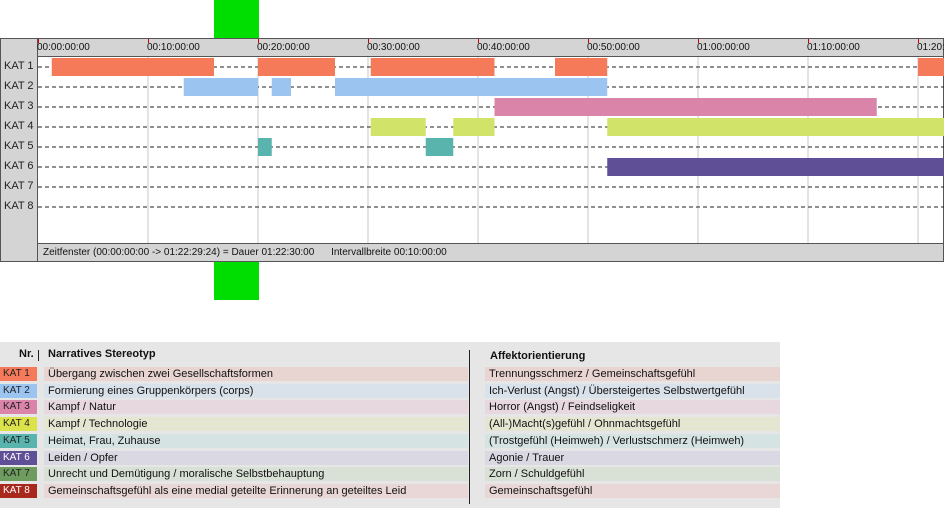  I want to click on legend-affect: (All-)Macht(s)gefühl / Ohnmachtsgefühl, so click(632, 424).